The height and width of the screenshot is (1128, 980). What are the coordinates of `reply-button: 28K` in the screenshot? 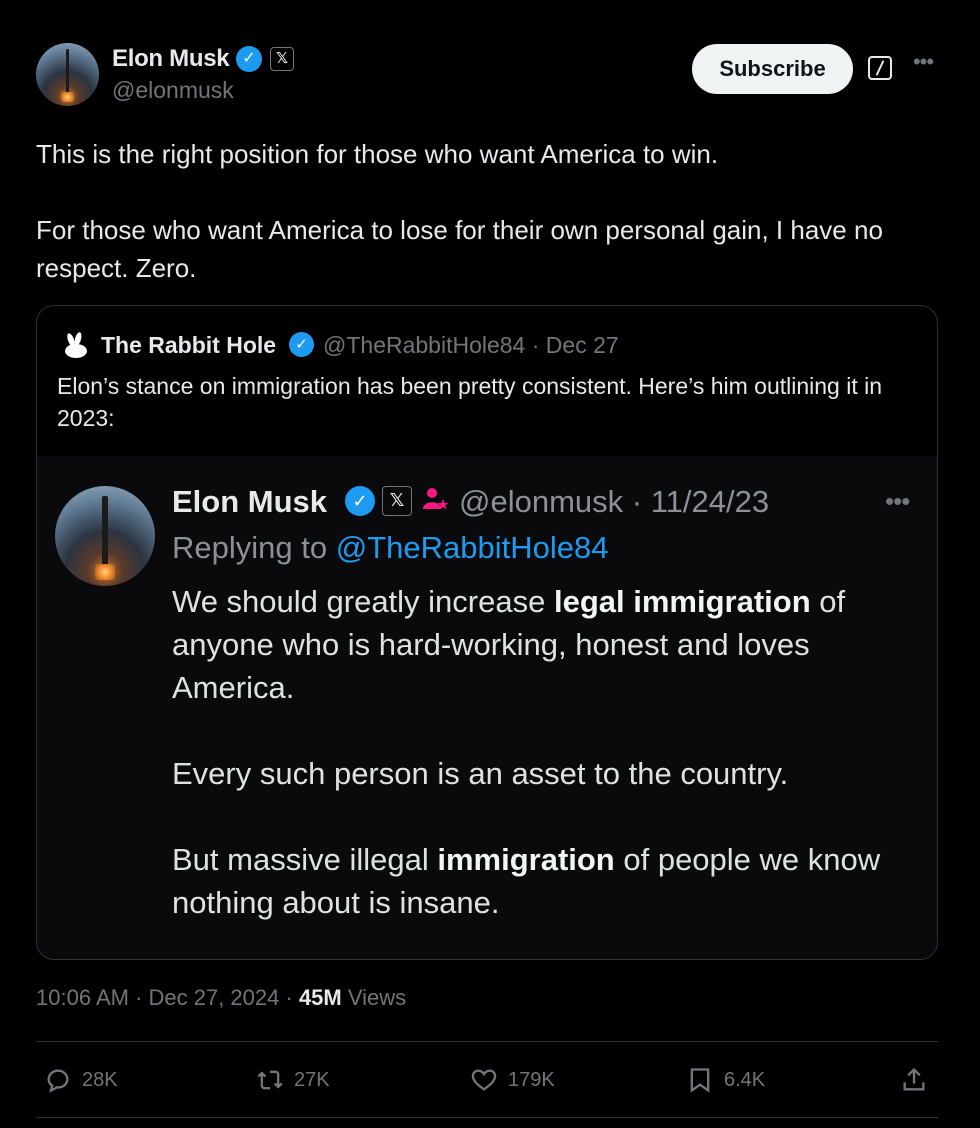 It's located at (81, 1080).